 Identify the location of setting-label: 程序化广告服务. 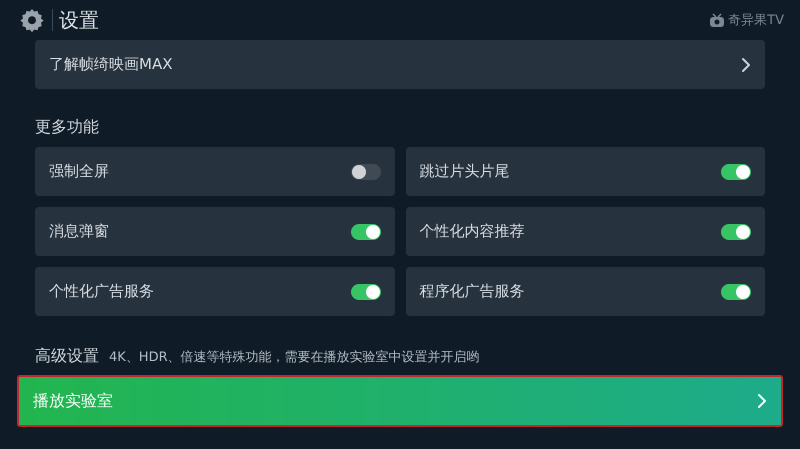
(472, 291).